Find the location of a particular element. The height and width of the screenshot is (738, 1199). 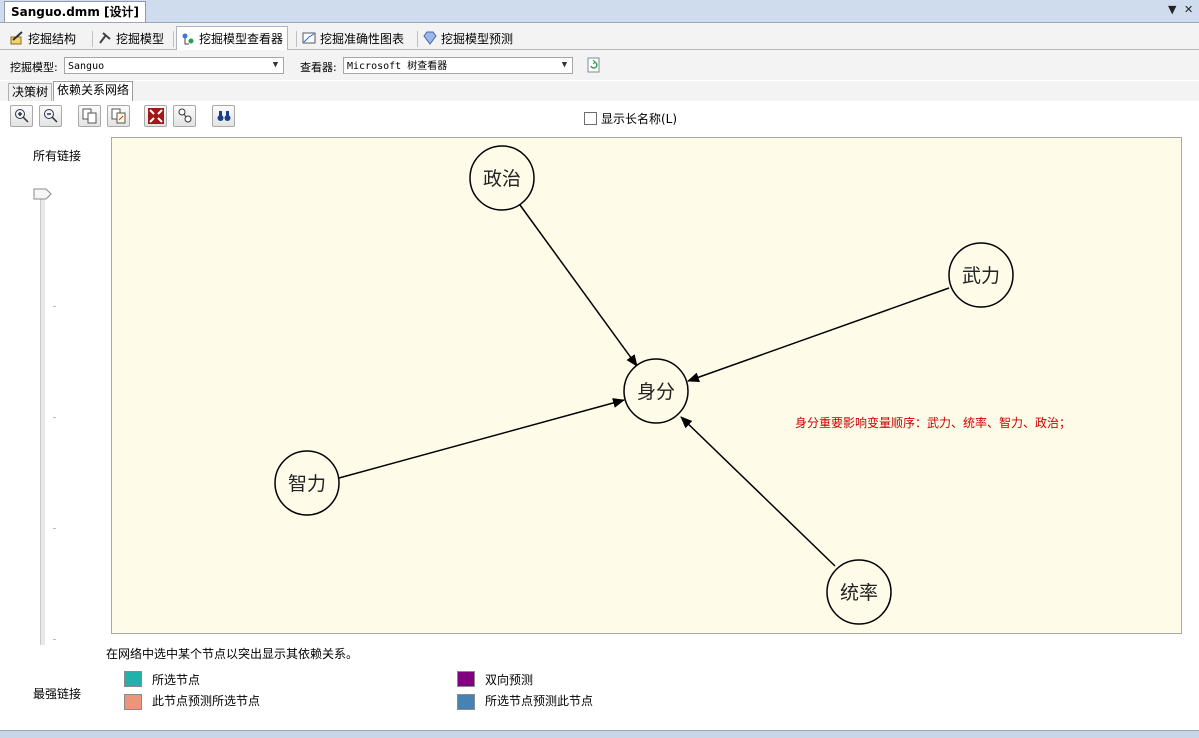

edge-intel-to-center is located at coordinates (481, 438).